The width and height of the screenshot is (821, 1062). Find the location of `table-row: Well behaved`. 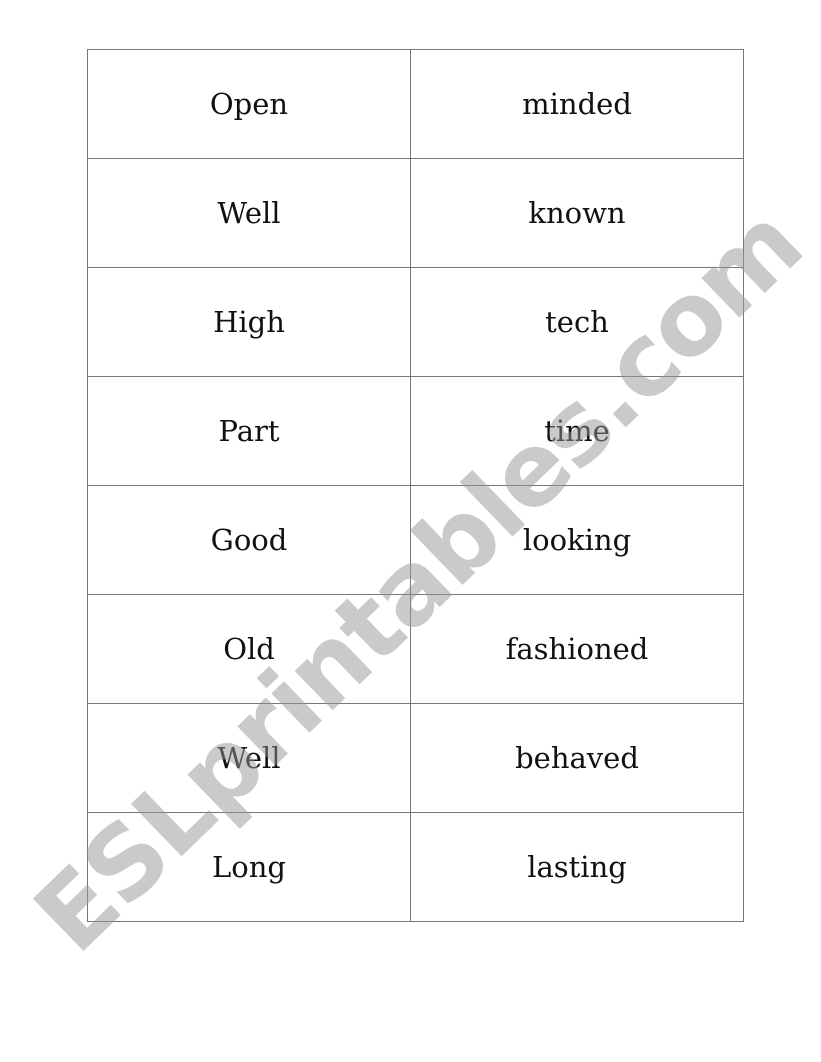

table-row: Well behaved is located at coordinates (415, 758).